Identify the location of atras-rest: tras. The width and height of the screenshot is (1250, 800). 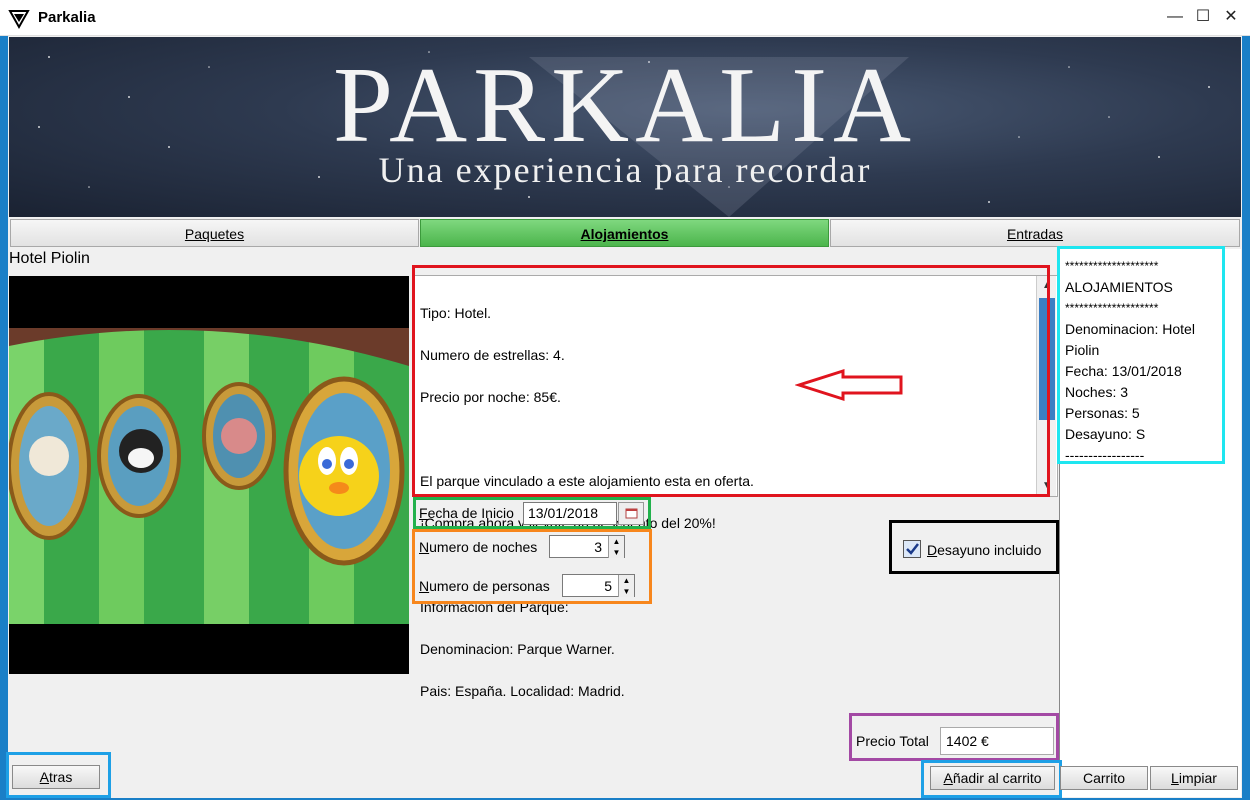
(61, 777).